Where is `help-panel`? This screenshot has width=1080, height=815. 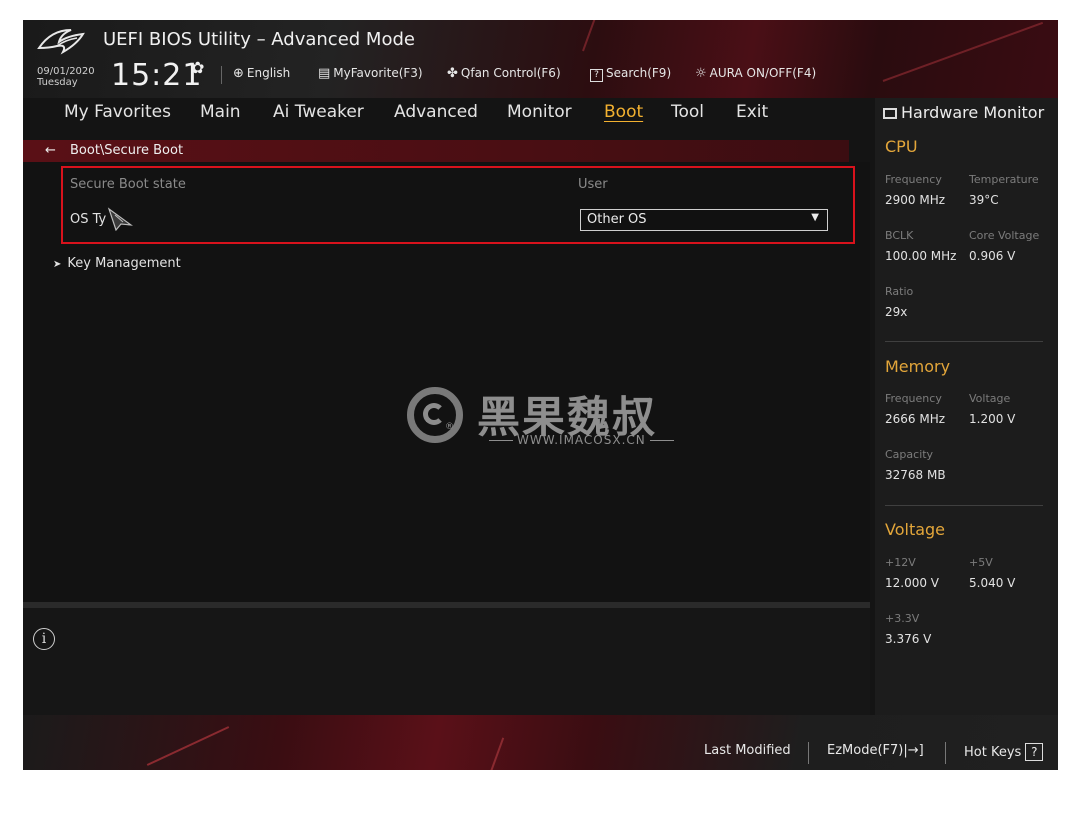 help-panel is located at coordinates (446, 661).